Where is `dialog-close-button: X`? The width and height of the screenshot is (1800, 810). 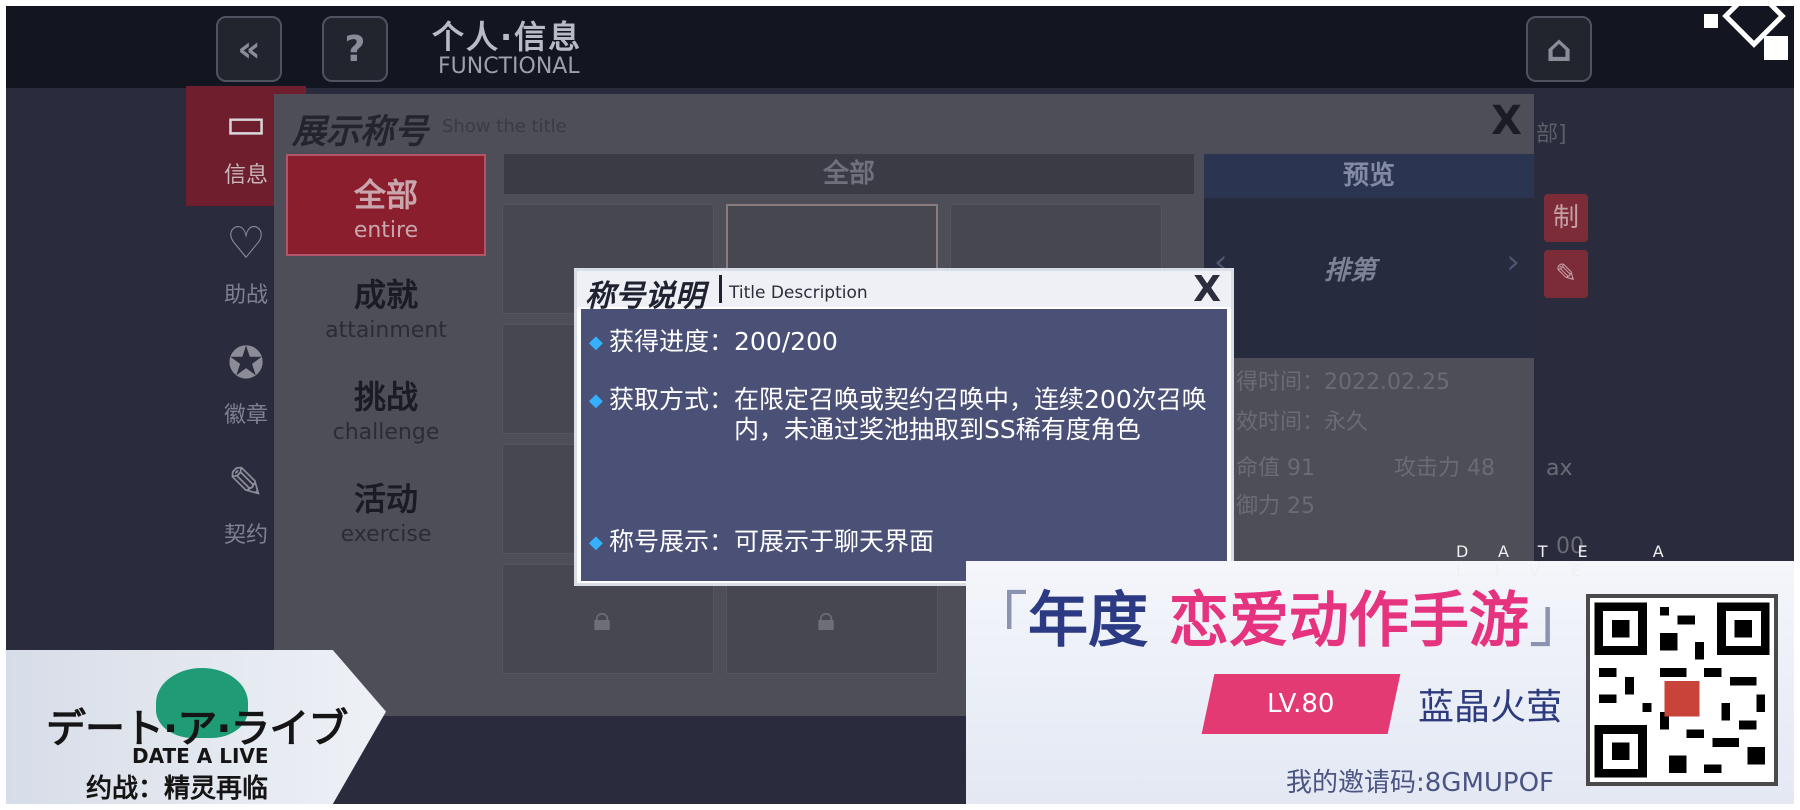
dialog-close-button: X is located at coordinates (1207, 289).